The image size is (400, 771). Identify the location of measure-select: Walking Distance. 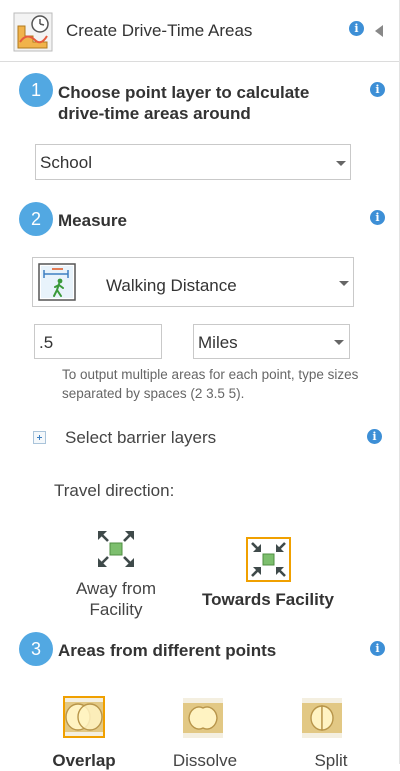
(193, 282).